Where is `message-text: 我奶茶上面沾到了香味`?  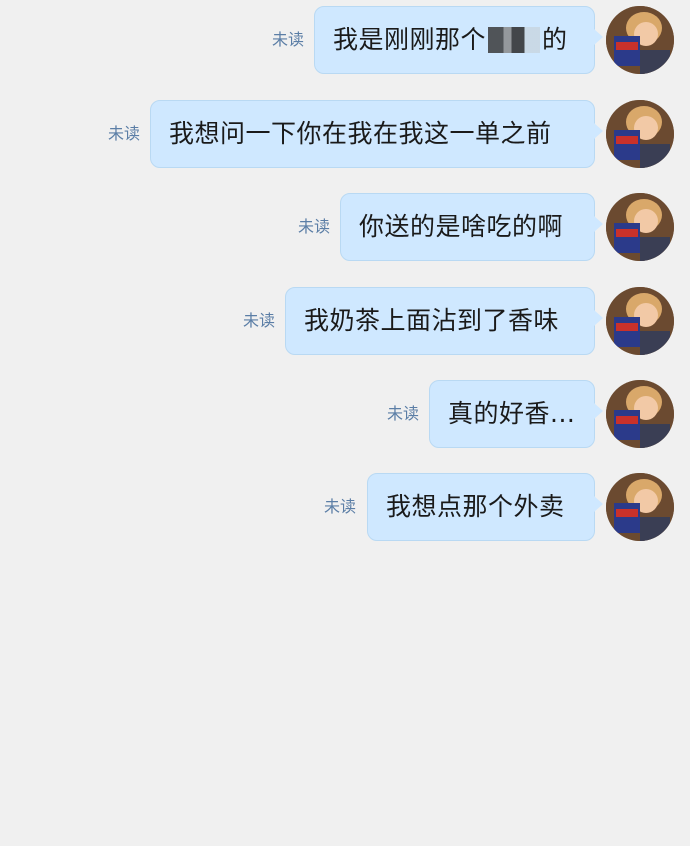
message-text: 我奶茶上面沾到了香味 is located at coordinates (432, 320).